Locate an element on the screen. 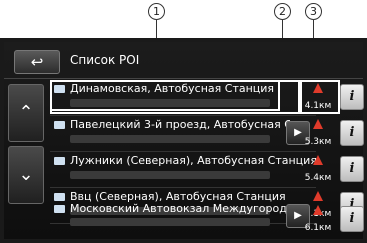  page-title: Список POI is located at coordinates (105, 60).